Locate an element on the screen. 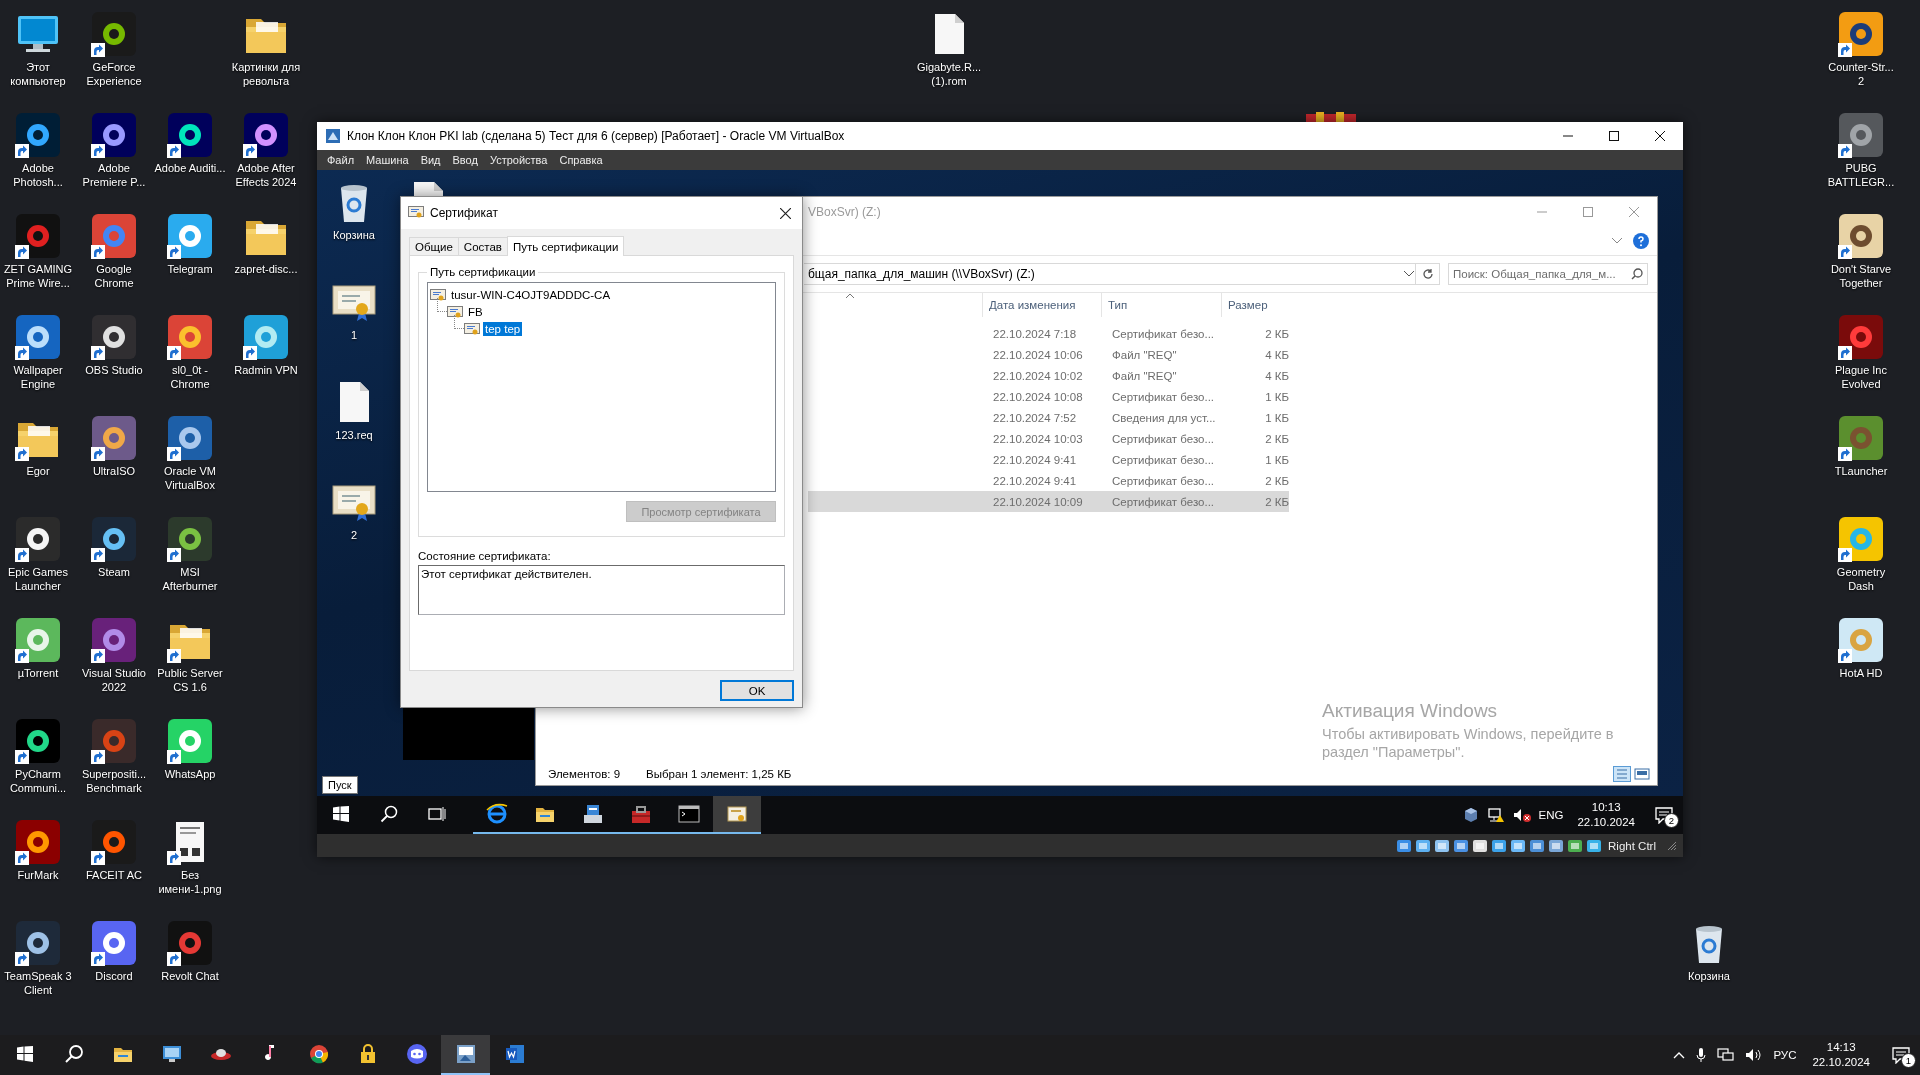  volume-icon is located at coordinates (1754, 1055).